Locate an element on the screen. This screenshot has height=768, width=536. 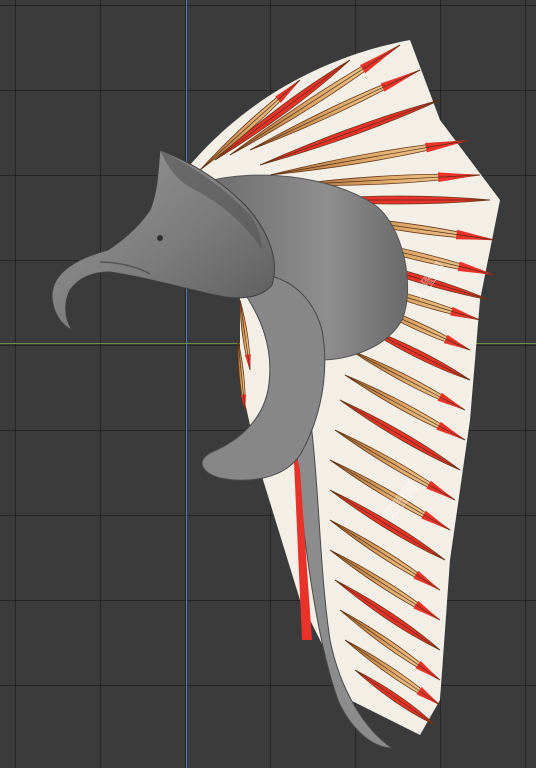
eagle-eye is located at coordinates (160, 238).